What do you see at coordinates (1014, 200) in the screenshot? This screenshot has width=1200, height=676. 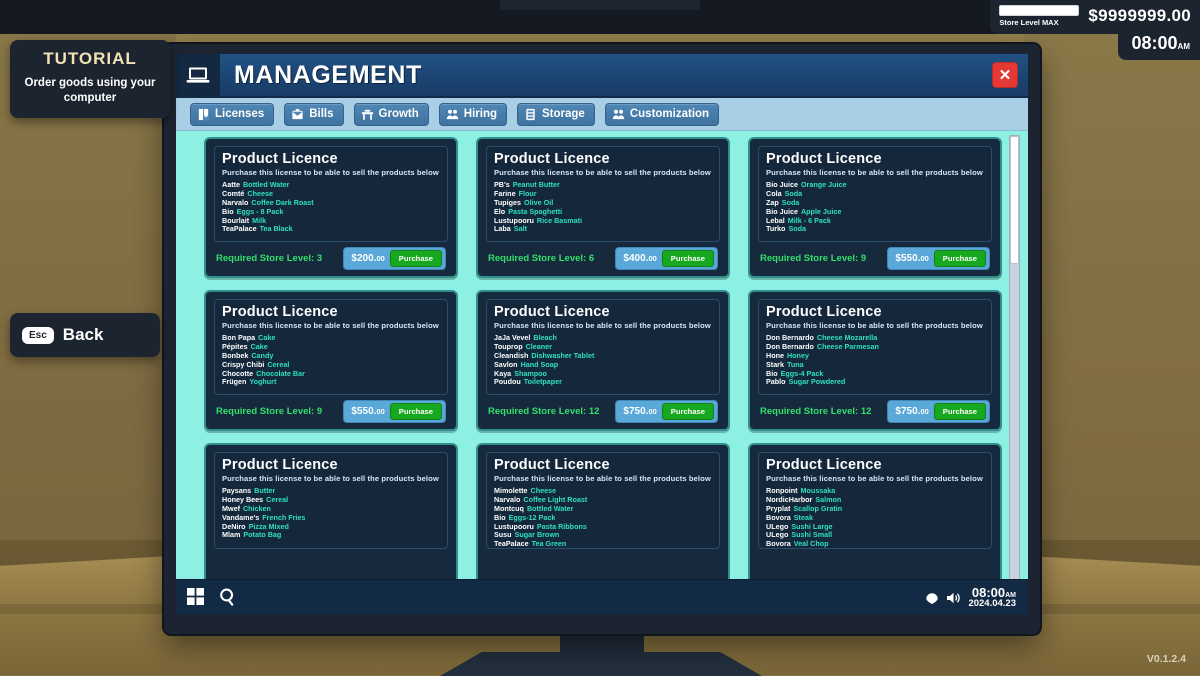 I see `scrollbar-thumb` at bounding box center [1014, 200].